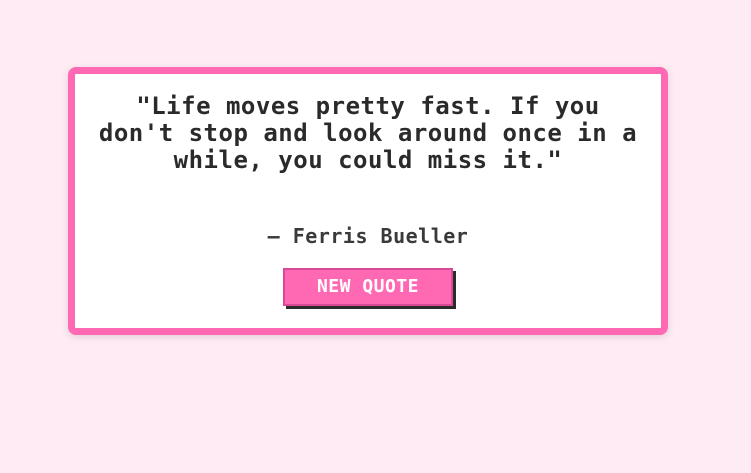  Describe the element at coordinates (368, 287) in the screenshot. I see `new-quote-button: NEW QUOTE` at that location.